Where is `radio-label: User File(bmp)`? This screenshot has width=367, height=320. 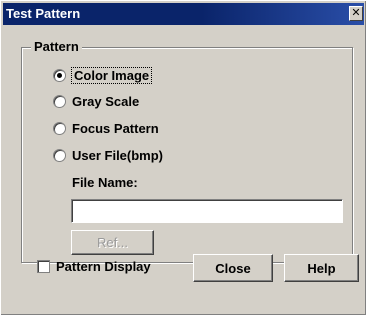
radio-label: User File(bmp) is located at coordinates (117, 155).